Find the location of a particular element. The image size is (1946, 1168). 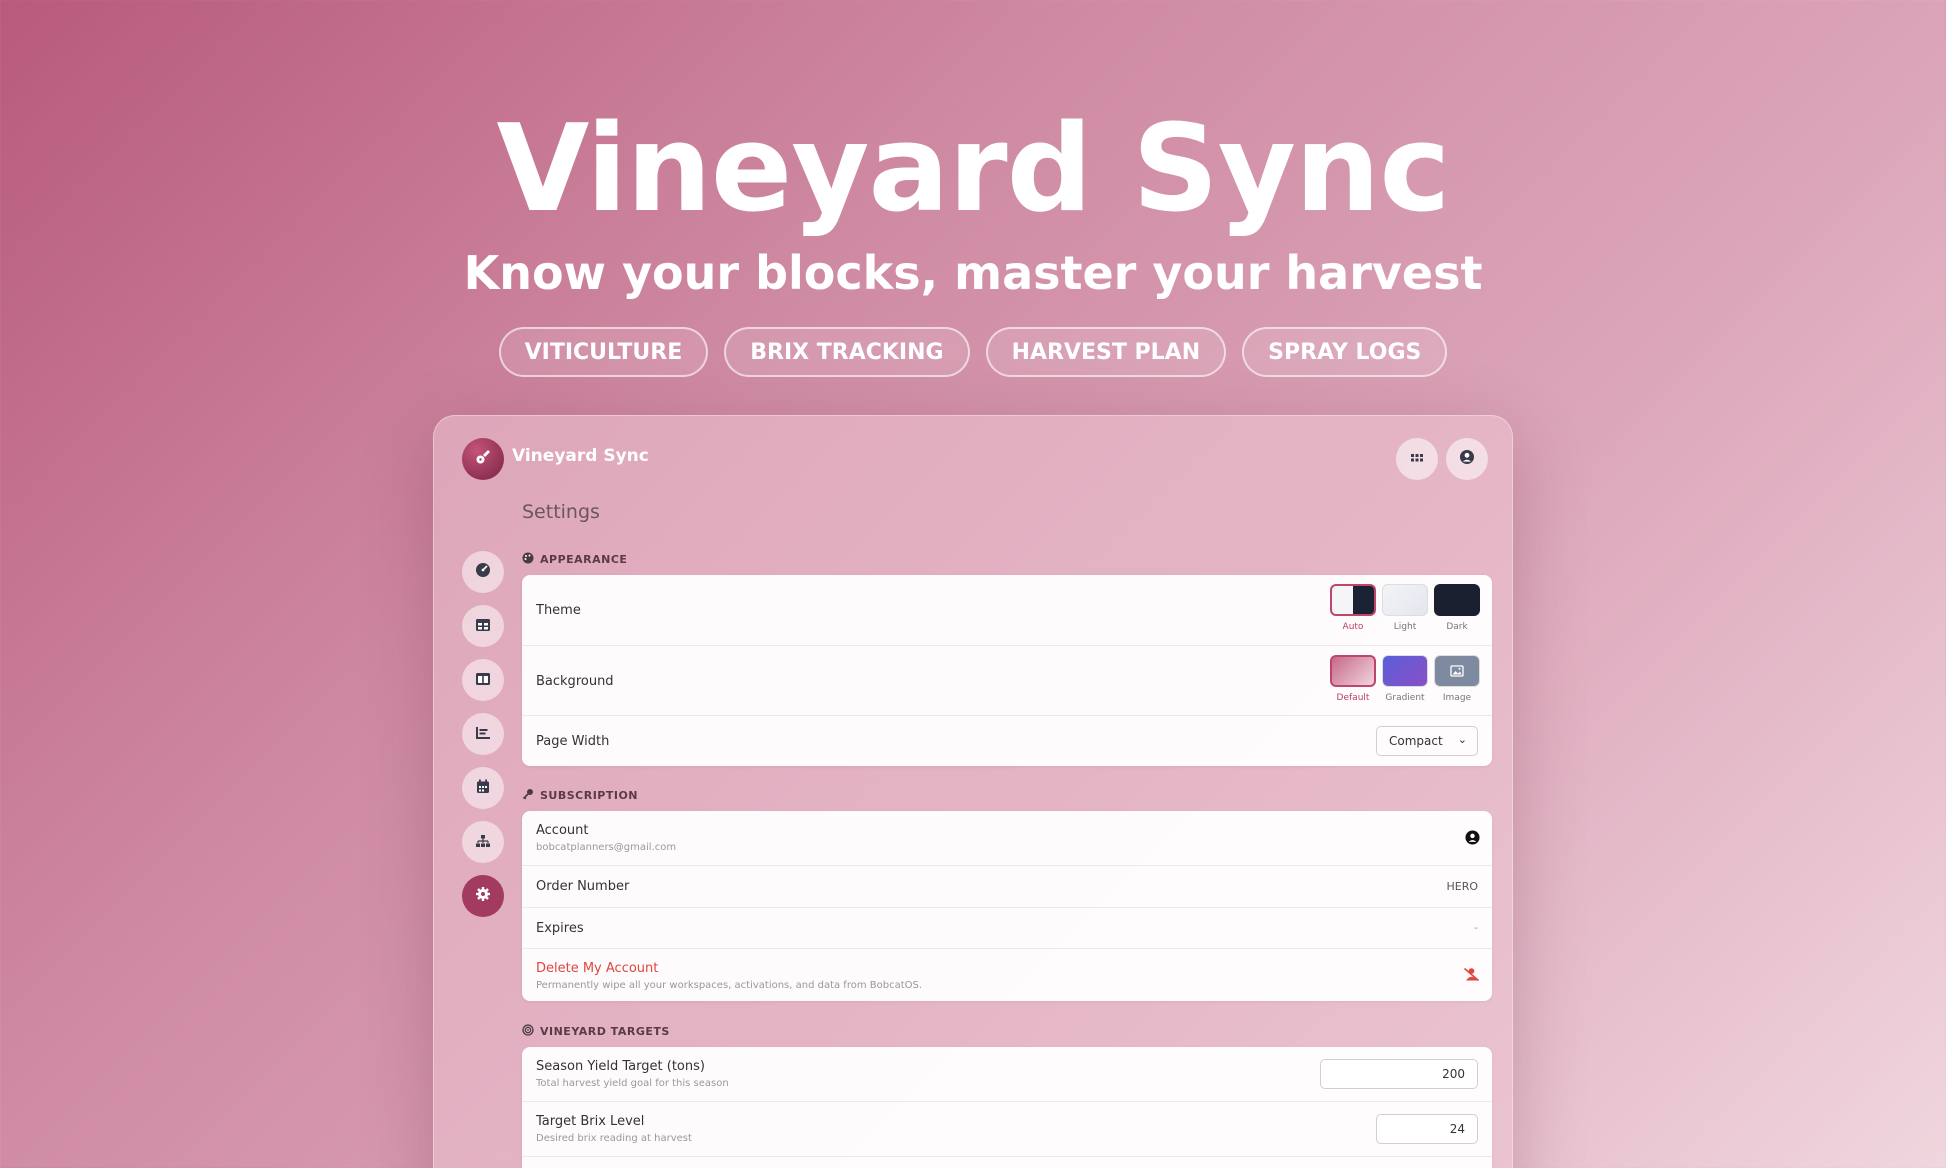

apps-grid-button is located at coordinates (1417, 459).